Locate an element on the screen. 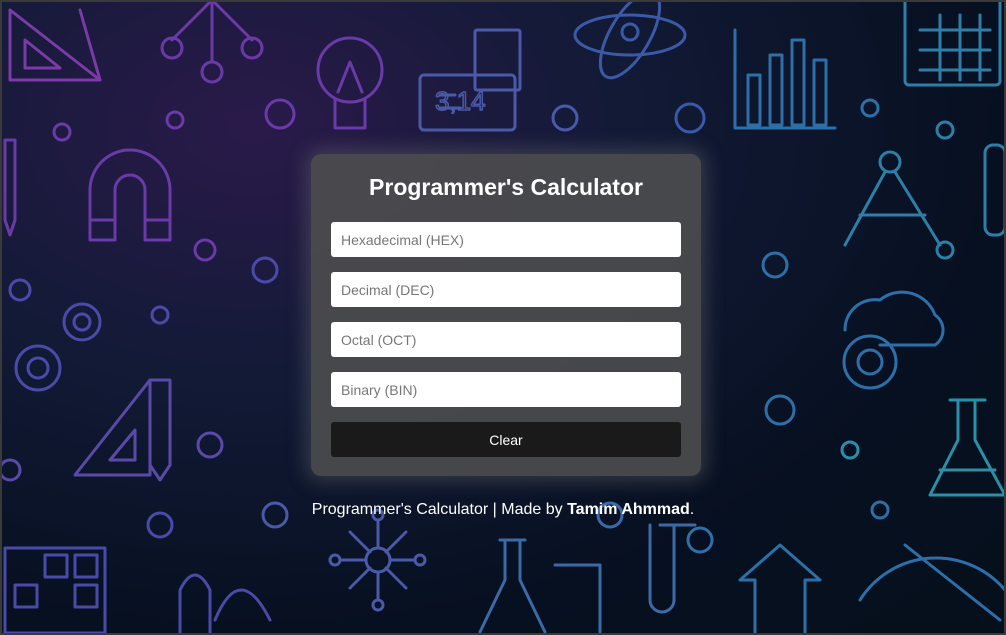 Image resolution: width=1006 pixels, height=635 pixels. clear-button: Clear is located at coordinates (506, 439).